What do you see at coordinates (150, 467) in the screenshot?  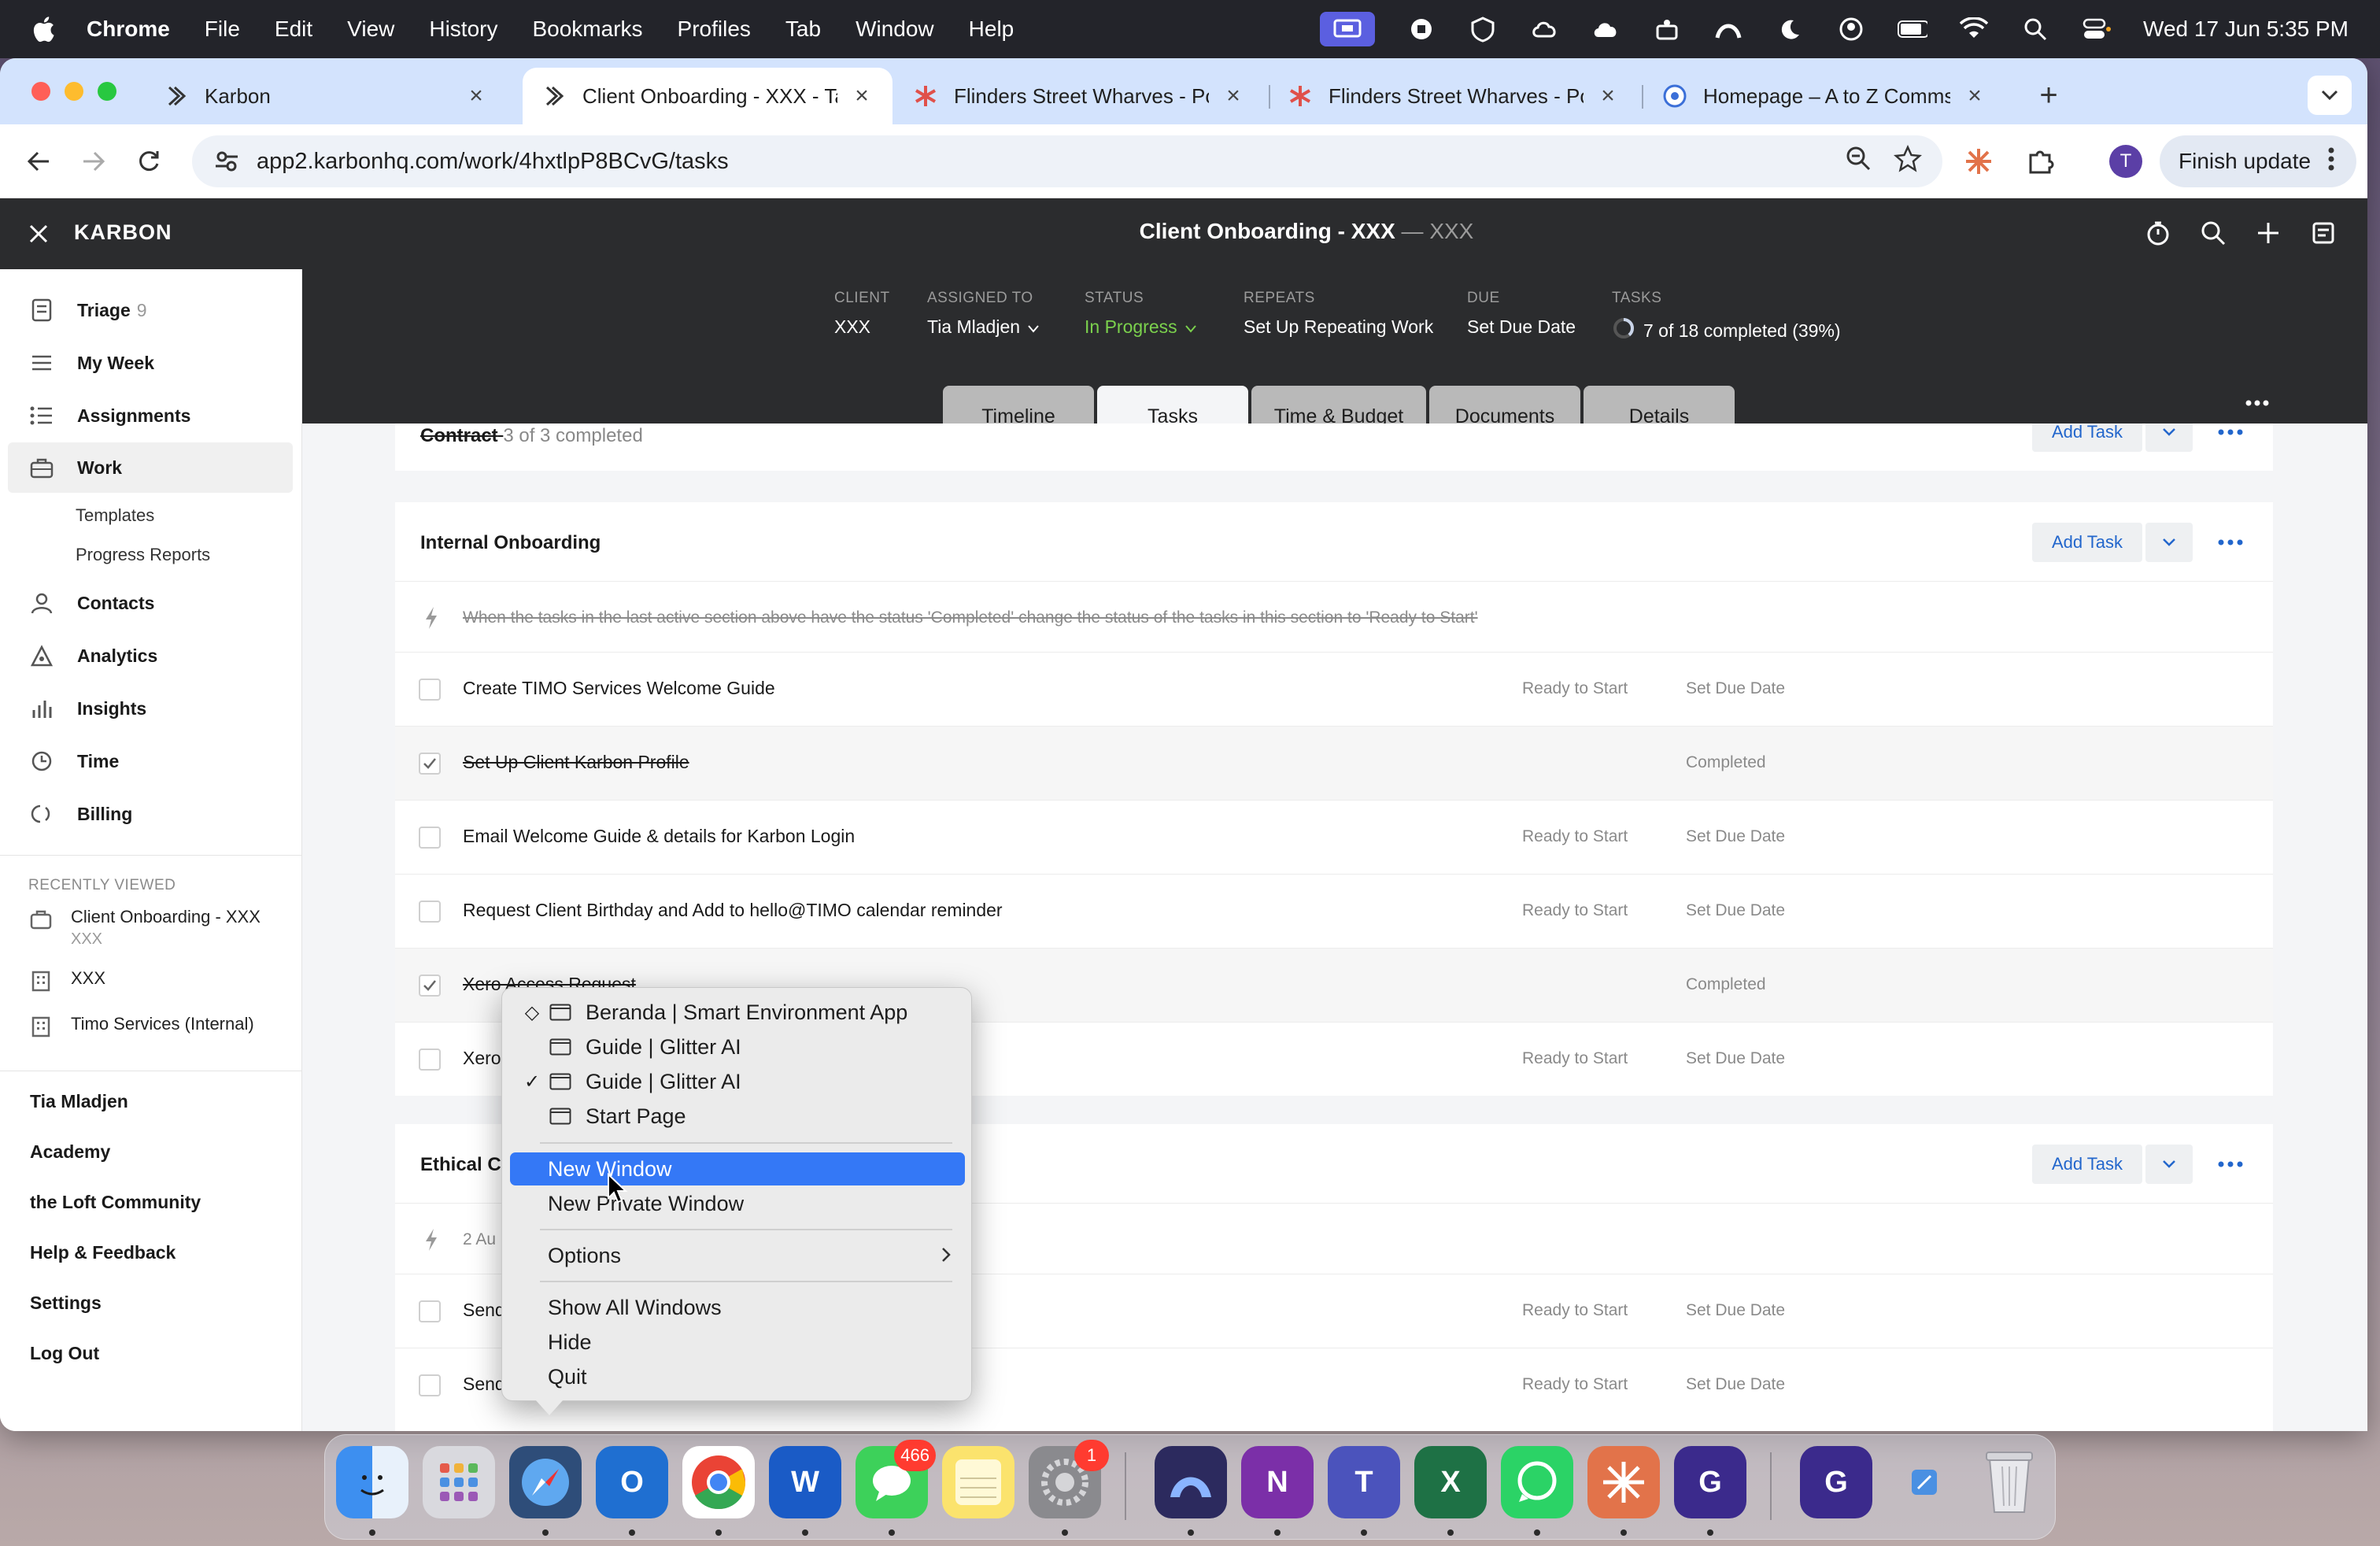 I see `sidebar-item-work: Work` at bounding box center [150, 467].